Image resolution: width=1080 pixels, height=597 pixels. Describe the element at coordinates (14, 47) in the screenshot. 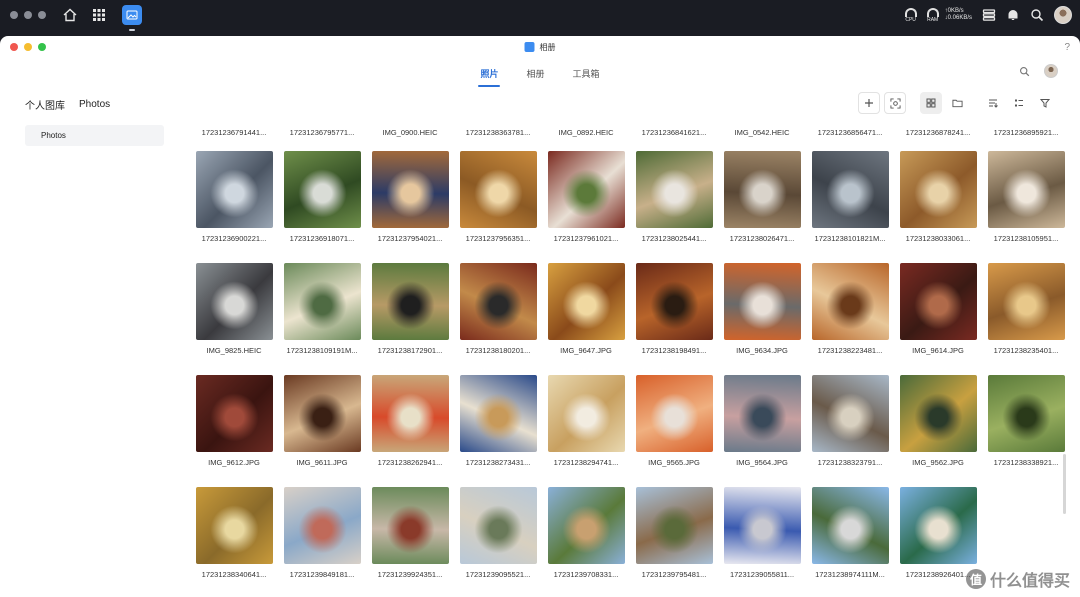

I see `close-window-button` at that location.